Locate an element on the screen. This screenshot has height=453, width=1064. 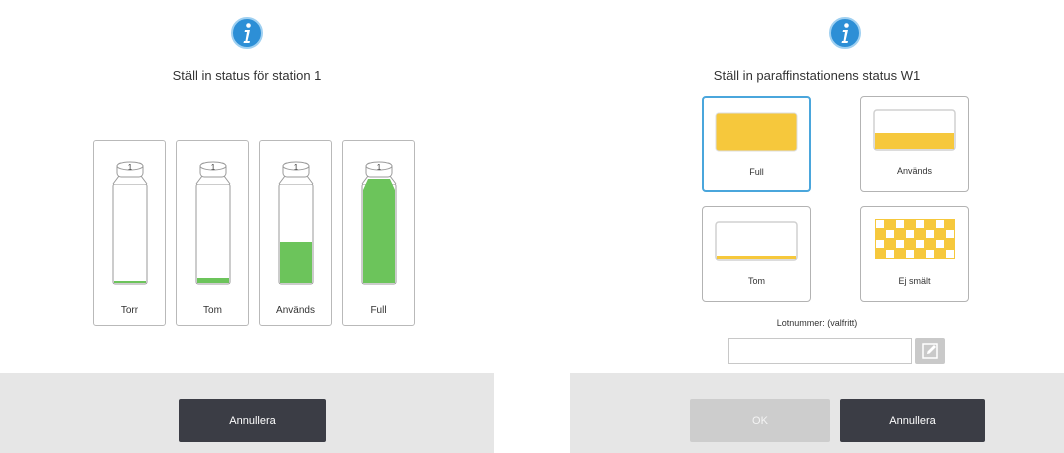
edit-button is located at coordinates (930, 351).